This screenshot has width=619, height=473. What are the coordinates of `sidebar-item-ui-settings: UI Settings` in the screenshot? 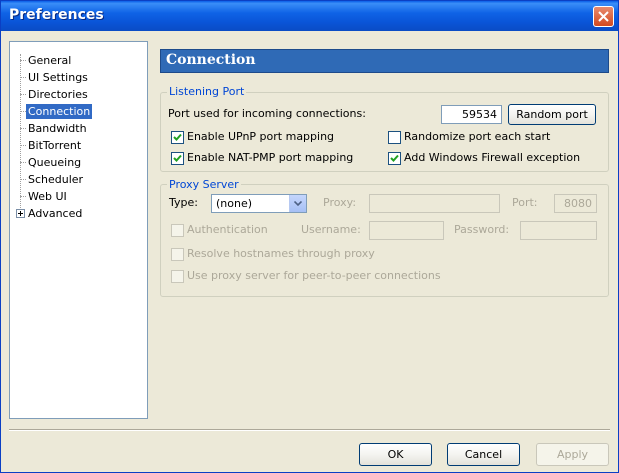 It's located at (58, 77).